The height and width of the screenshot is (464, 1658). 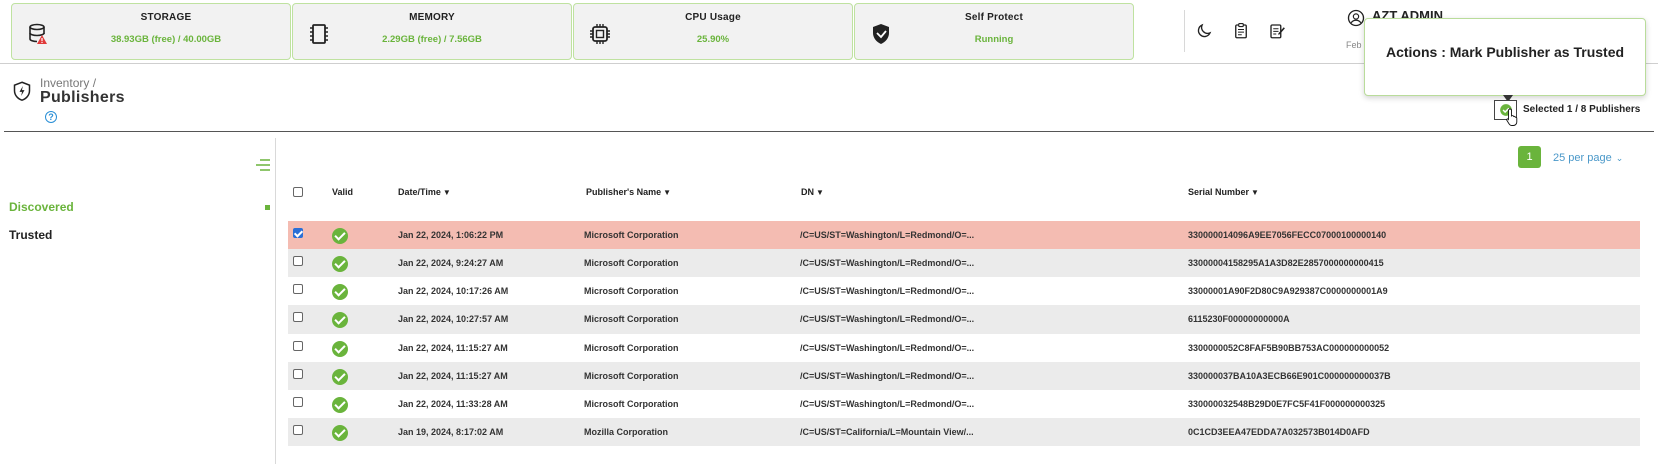 What do you see at coordinates (298, 192) in the screenshot?
I see `select-all-checkbox` at bounding box center [298, 192].